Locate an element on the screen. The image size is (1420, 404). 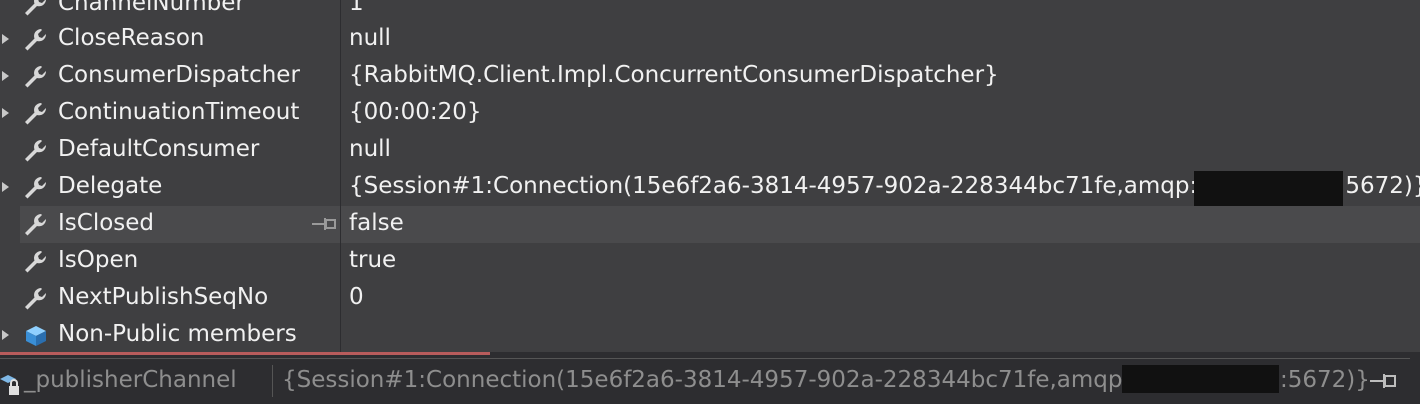
row-channel-number: ChannelNumber 1 is located at coordinates (710, 11).